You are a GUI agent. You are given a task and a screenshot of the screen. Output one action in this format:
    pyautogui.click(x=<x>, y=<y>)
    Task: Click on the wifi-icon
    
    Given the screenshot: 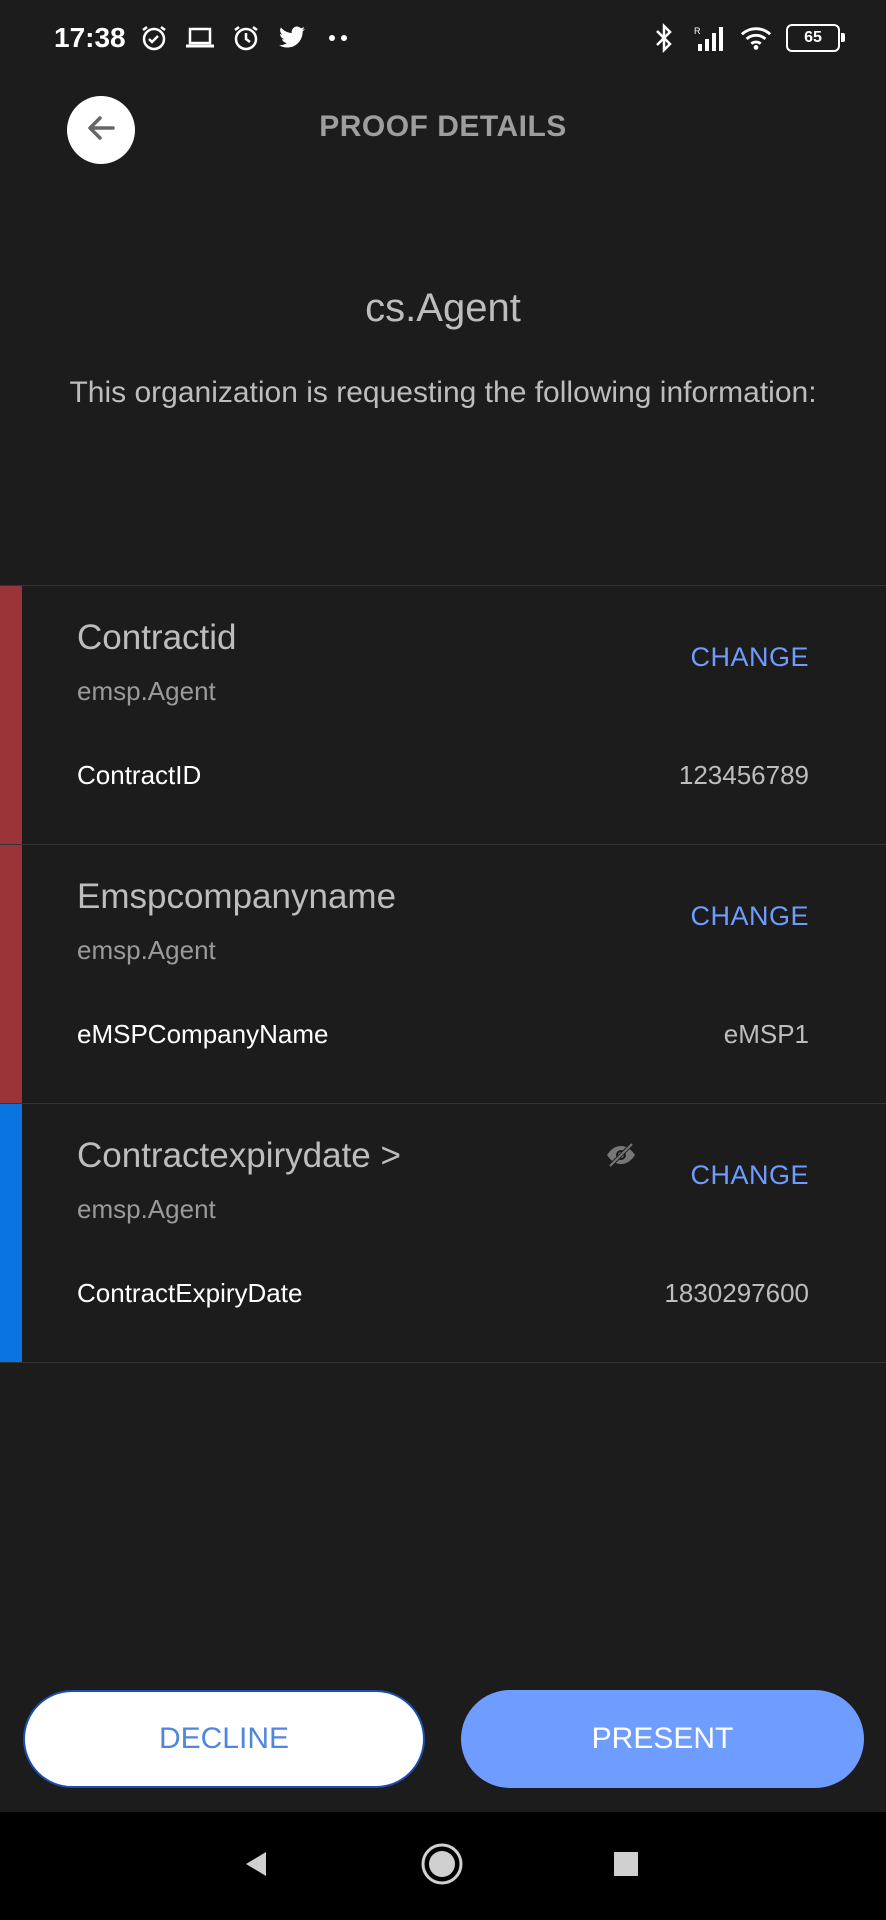 What is the action you would take?
    pyautogui.click(x=756, y=38)
    